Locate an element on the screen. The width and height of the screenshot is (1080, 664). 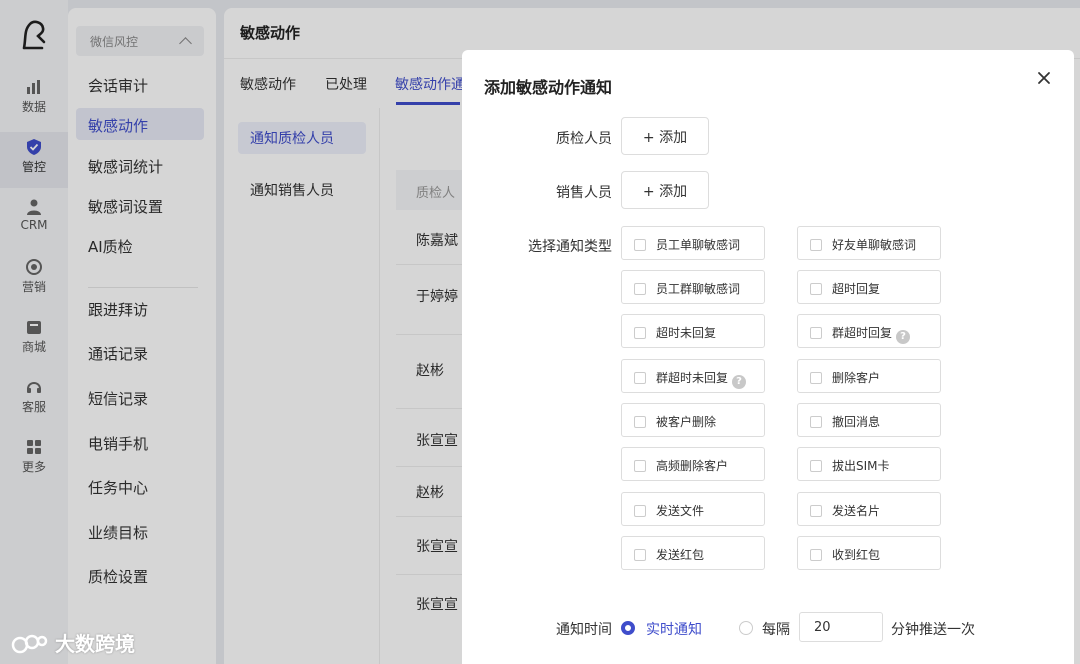
radio-interval is located at coordinates (746, 628).